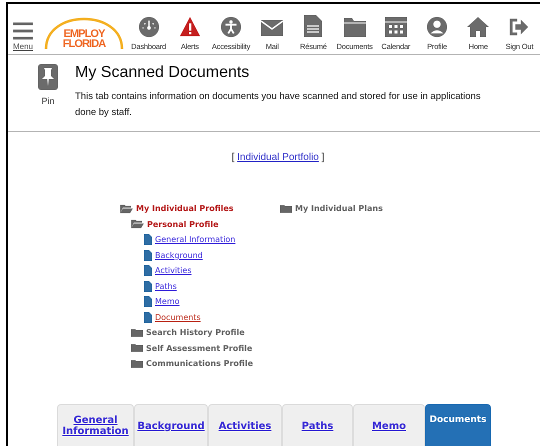  What do you see at coordinates (200, 363) in the screenshot?
I see `folder-label: Communications Profile` at bounding box center [200, 363].